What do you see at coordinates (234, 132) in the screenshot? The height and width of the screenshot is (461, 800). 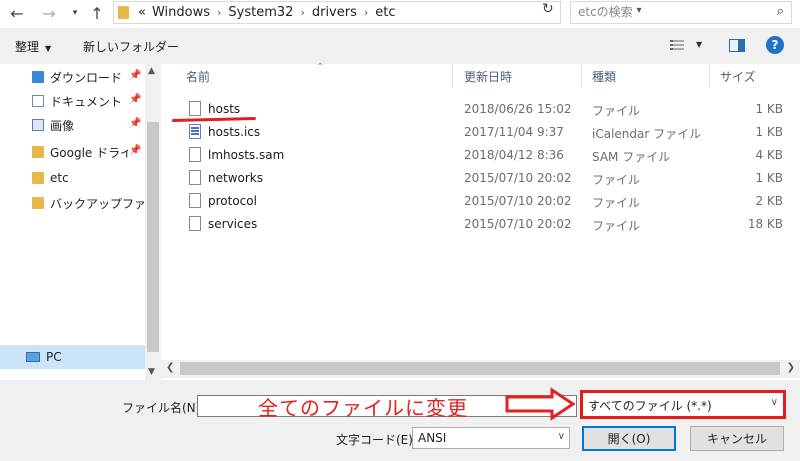 I see `file-name: hosts.ics` at bounding box center [234, 132].